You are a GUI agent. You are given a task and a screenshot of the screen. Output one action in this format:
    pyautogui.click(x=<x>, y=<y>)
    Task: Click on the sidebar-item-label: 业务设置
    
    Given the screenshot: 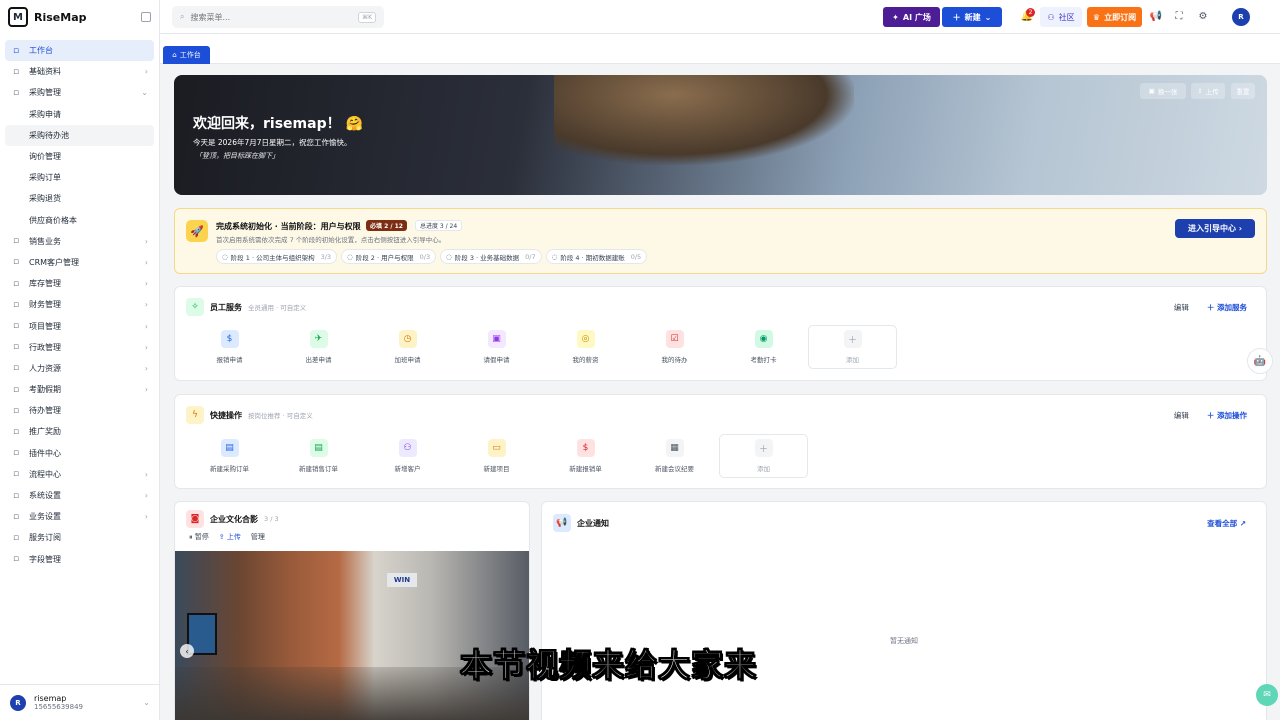 What is the action you would take?
    pyautogui.click(x=45, y=517)
    